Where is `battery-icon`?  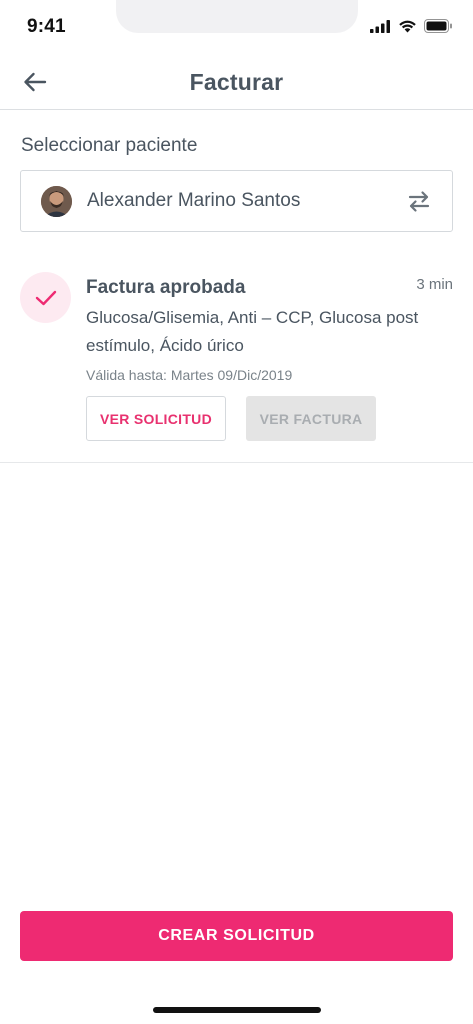
battery-icon is located at coordinates (438, 26).